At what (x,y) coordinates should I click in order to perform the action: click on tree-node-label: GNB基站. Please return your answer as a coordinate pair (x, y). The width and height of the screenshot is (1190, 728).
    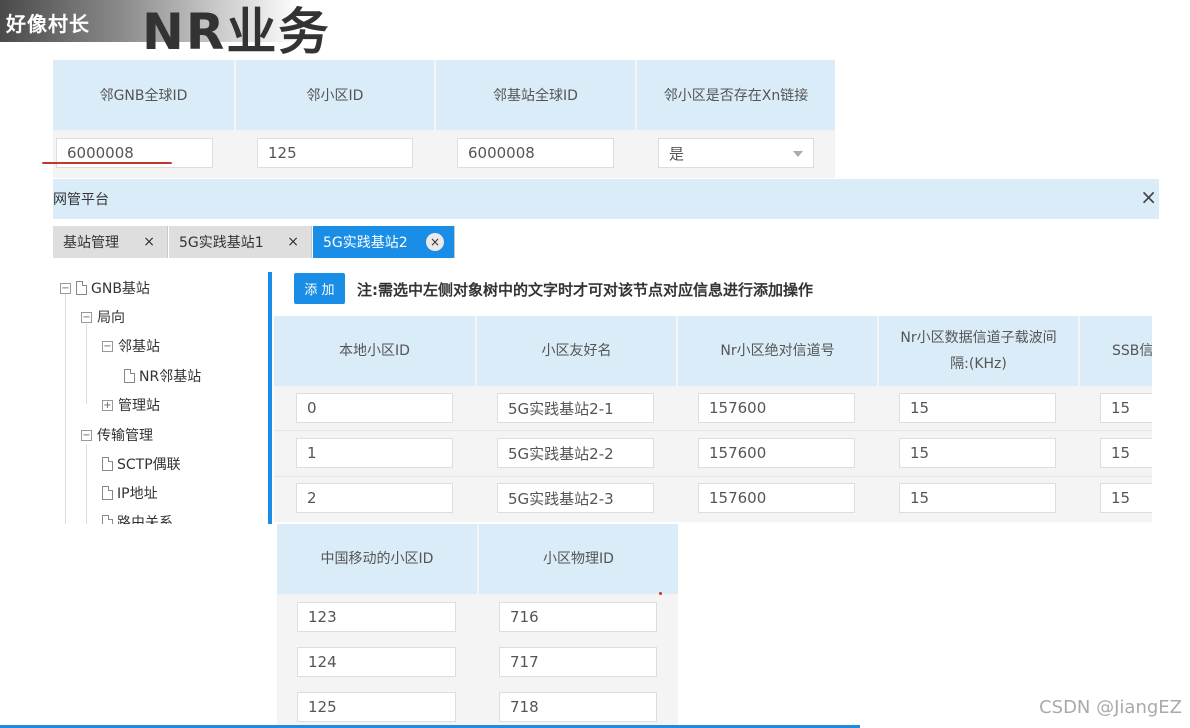
    Looking at the image, I should click on (120, 288).